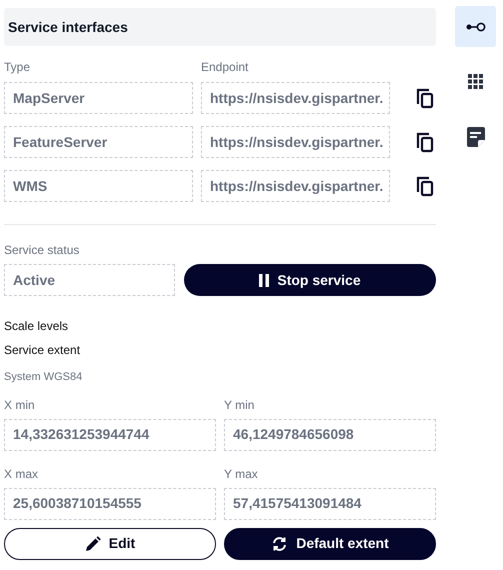  Describe the element at coordinates (68, 27) in the screenshot. I see `section-title: Service interfaces` at that location.